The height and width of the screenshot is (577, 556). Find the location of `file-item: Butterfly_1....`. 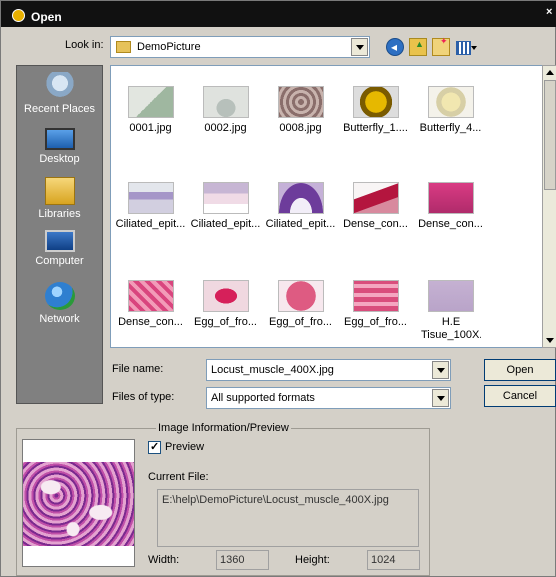

file-item: Butterfly_1.... is located at coordinates (375, 110).